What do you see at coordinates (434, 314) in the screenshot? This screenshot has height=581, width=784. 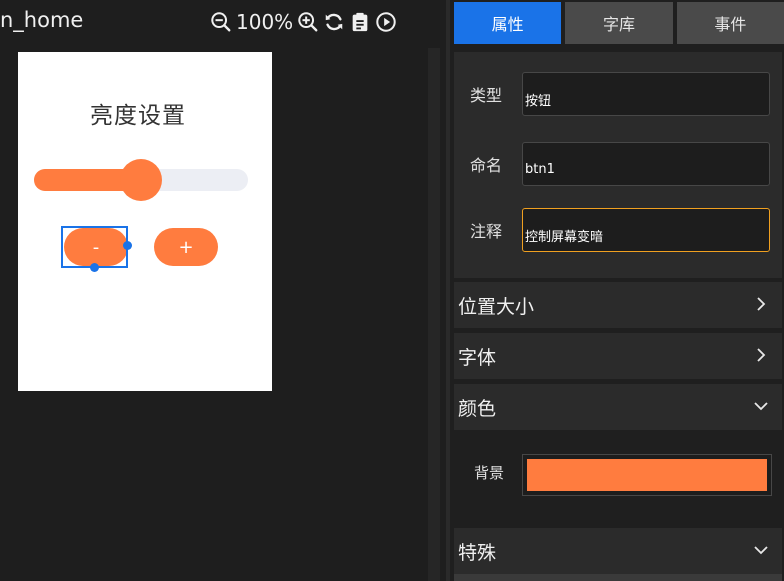 I see `editor-scrollbar` at bounding box center [434, 314].